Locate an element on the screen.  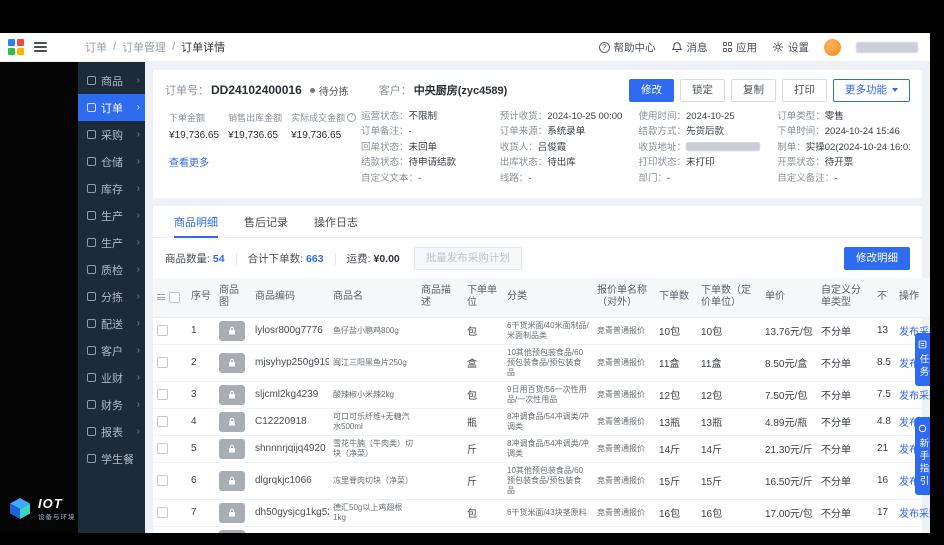
order-unit: 斤 is located at coordinates (483, 529).